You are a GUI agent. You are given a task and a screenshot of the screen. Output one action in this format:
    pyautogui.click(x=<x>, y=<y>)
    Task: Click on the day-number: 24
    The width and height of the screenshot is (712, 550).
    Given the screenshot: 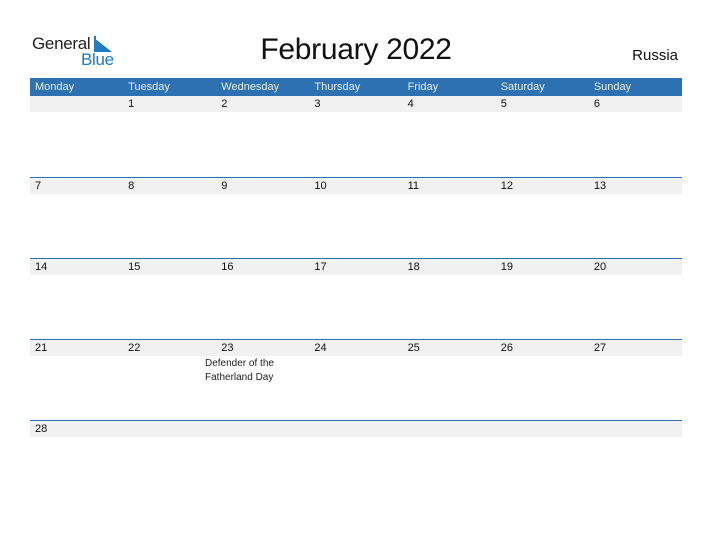 What is the action you would take?
    pyautogui.click(x=320, y=348)
    